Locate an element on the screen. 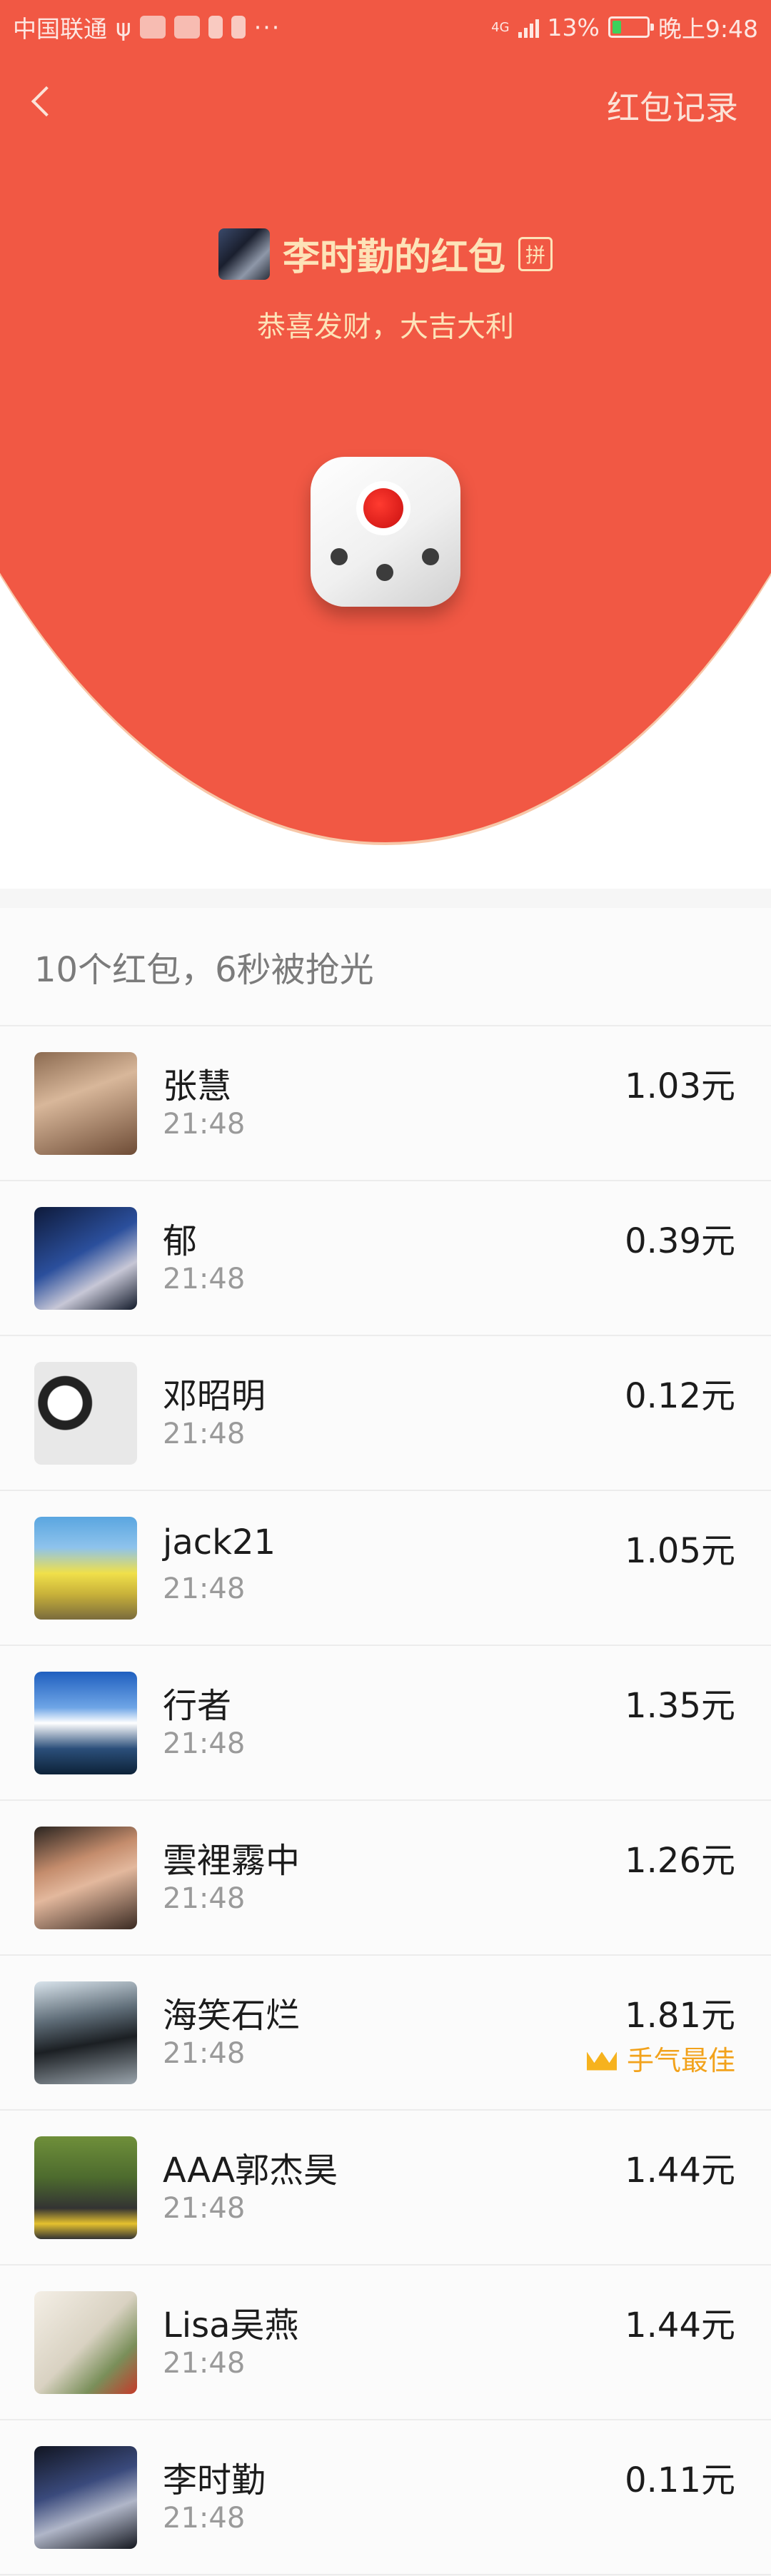 This screenshot has height=2576, width=771. recipient-row: 邓昭明 21:48 0.12元 is located at coordinates (385, 1413).